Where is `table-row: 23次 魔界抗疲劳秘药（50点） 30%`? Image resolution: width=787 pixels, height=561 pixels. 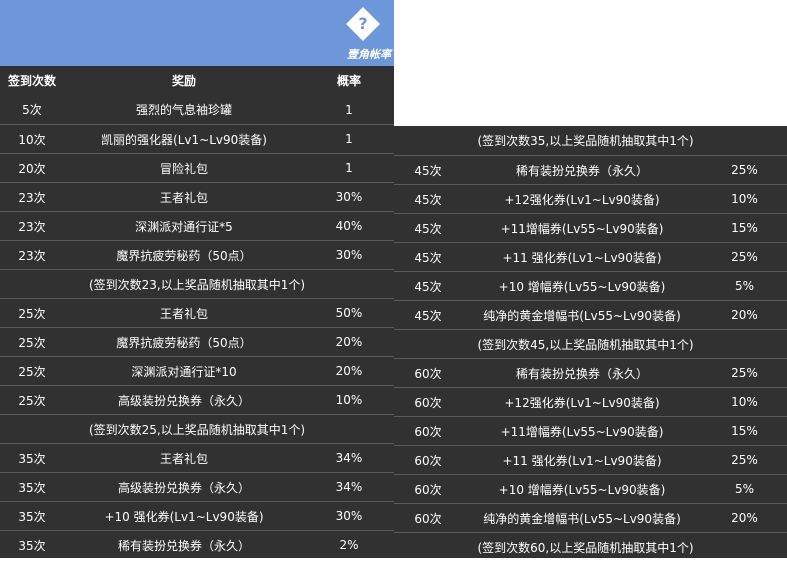
table-row: 23次 魔界抗疲劳秘药（50点） 30% is located at coordinates (197, 254).